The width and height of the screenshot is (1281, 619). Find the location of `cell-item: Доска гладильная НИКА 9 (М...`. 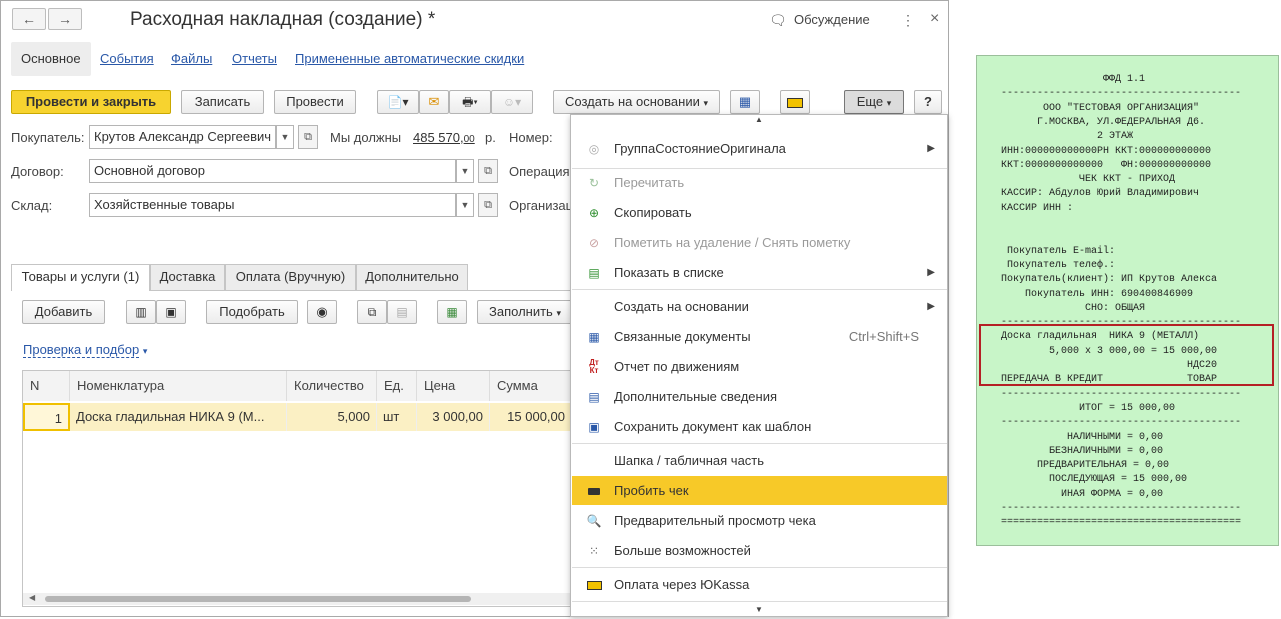

cell-item: Доска гладильная НИКА 9 (М... is located at coordinates (178, 417).